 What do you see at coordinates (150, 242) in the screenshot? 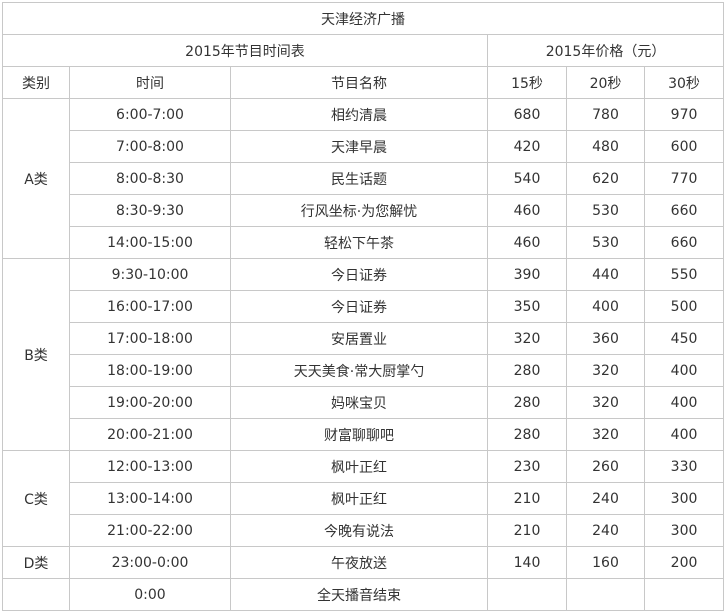
I see `time-cell: 14:00-15:00` at bounding box center [150, 242].